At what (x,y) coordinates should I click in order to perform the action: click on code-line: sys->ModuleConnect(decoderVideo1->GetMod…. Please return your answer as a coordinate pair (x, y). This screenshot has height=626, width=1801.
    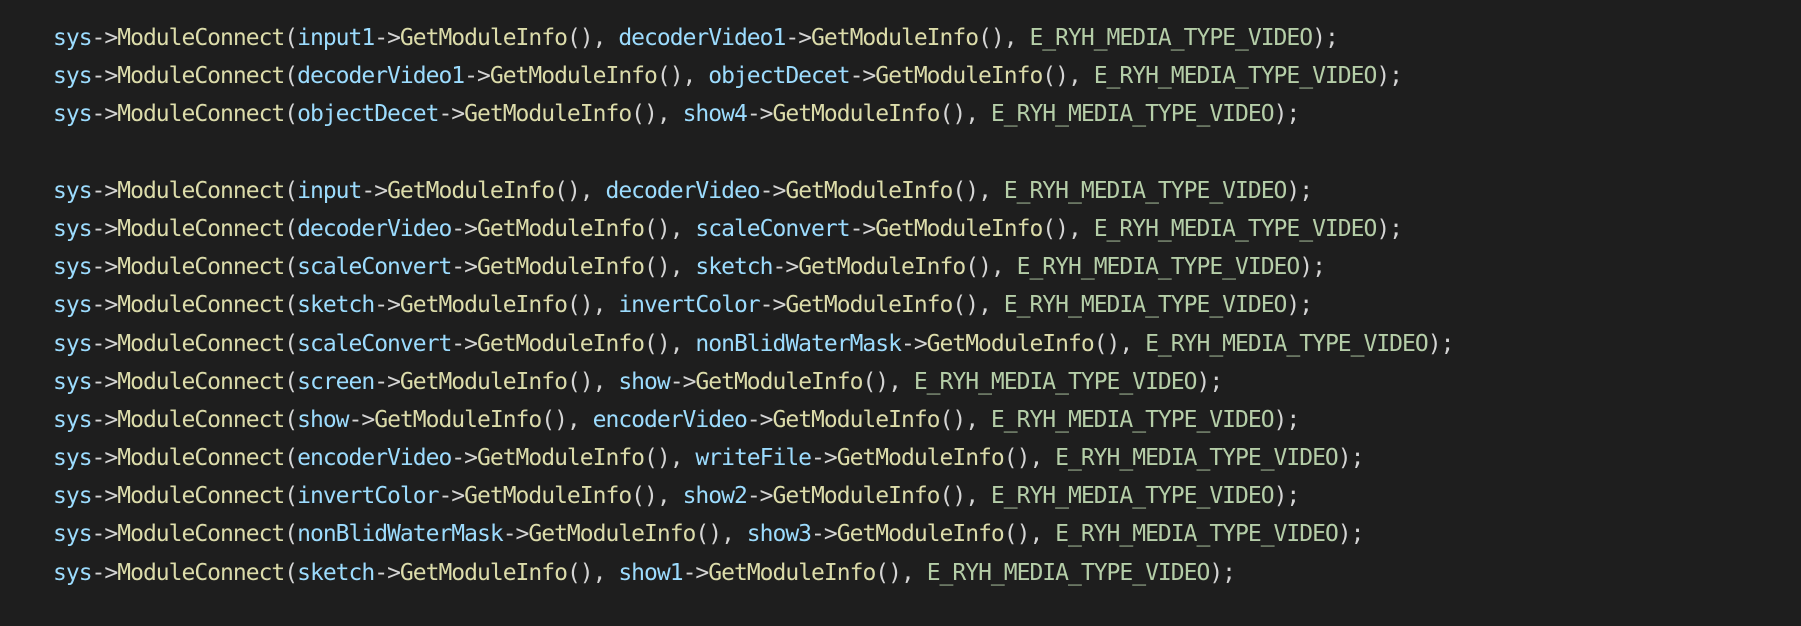
    Looking at the image, I should click on (753, 76).